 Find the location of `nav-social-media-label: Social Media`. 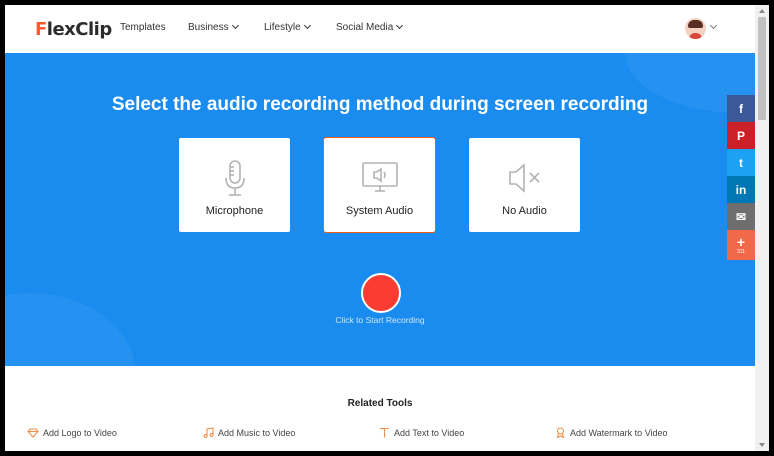

nav-social-media-label: Social Media is located at coordinates (365, 27).